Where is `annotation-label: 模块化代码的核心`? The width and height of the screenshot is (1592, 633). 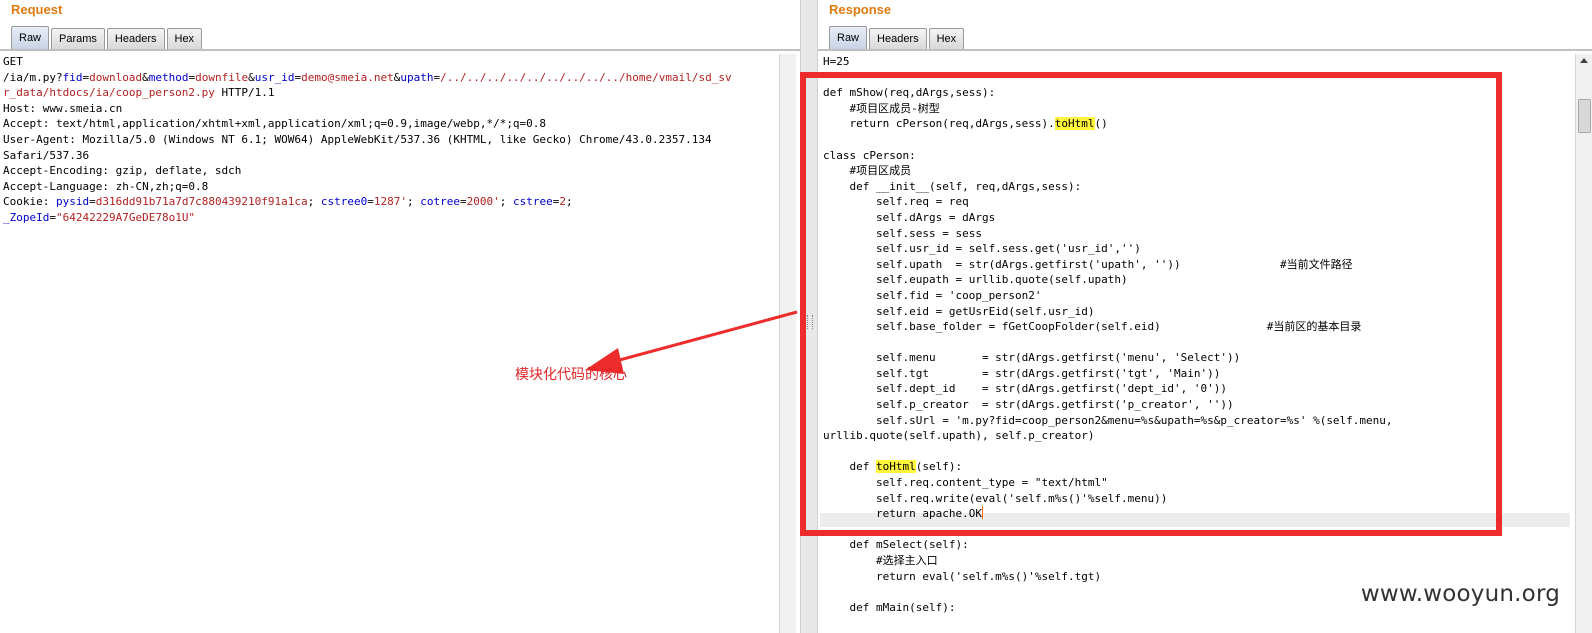 annotation-label: 模块化代码的核心 is located at coordinates (571, 375).